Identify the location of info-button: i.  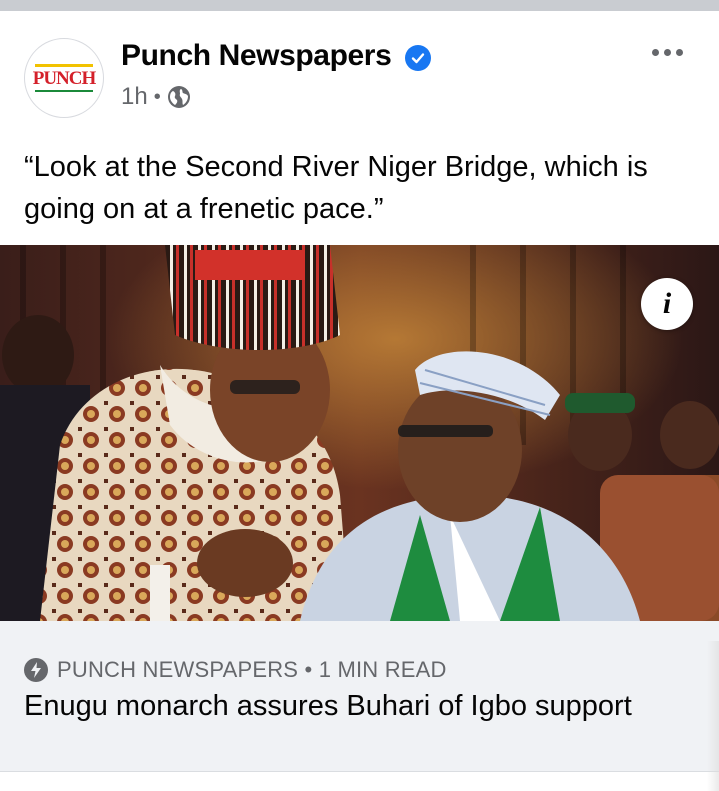
(667, 304).